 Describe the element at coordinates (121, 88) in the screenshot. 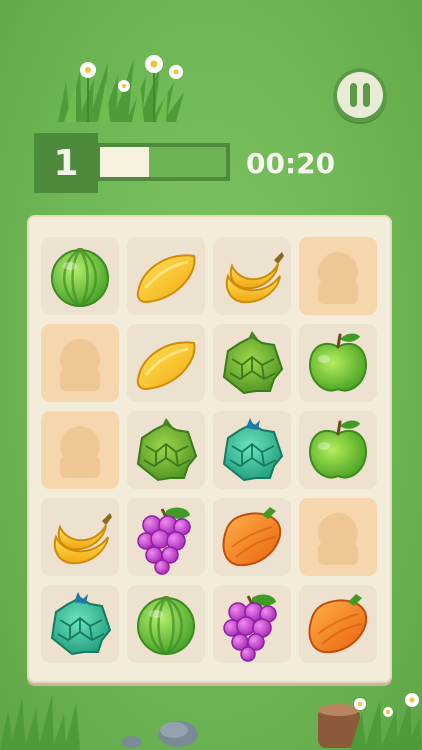

I see `grass-decoration` at that location.